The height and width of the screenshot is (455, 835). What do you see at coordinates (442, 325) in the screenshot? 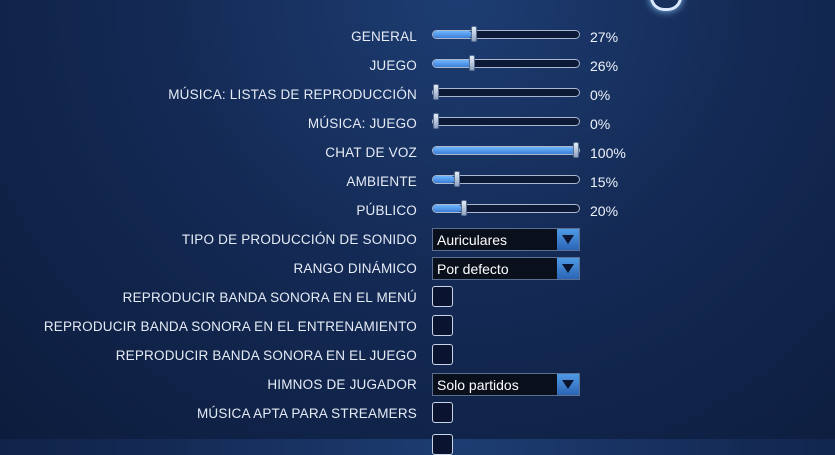
I see `training-soundtrack-checkbox` at bounding box center [442, 325].